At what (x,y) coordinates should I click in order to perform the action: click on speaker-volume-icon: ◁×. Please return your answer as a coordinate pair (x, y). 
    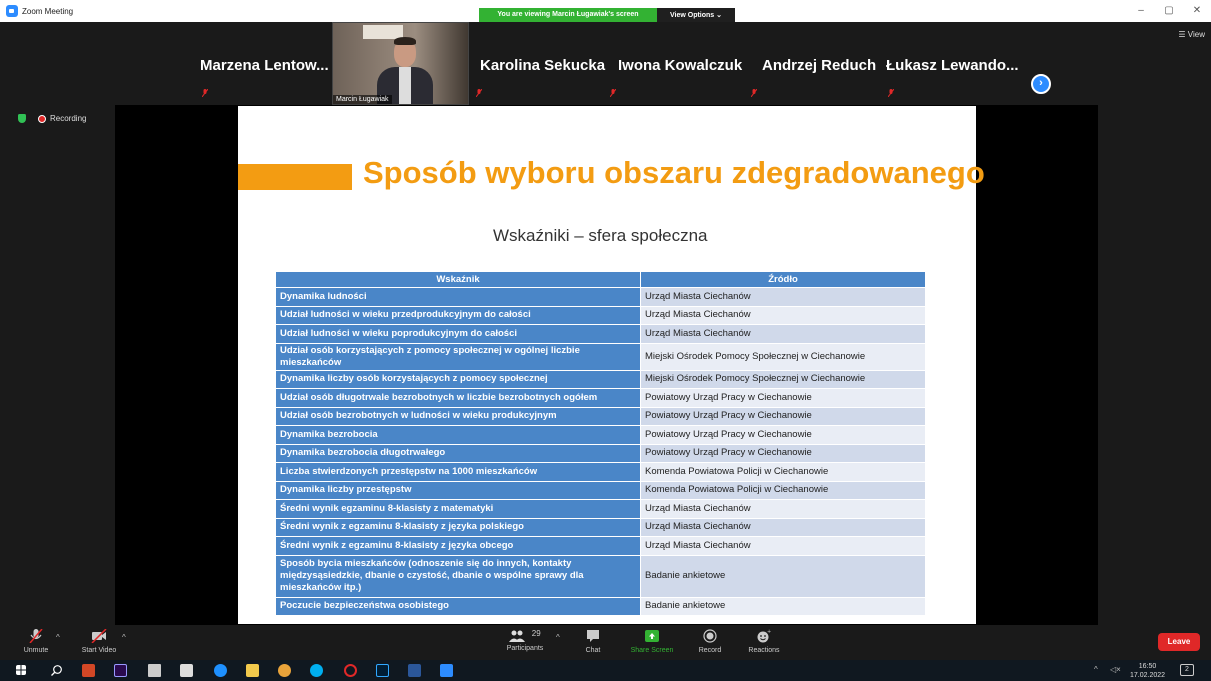
    Looking at the image, I should click on (1115, 669).